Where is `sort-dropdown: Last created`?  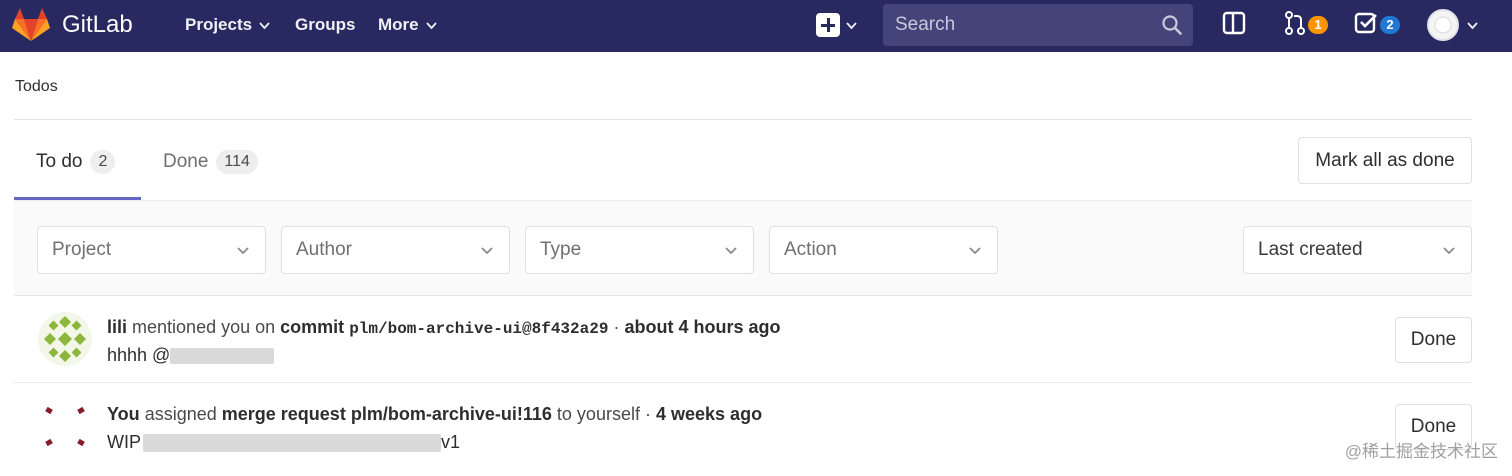 sort-dropdown: Last created is located at coordinates (1357, 250).